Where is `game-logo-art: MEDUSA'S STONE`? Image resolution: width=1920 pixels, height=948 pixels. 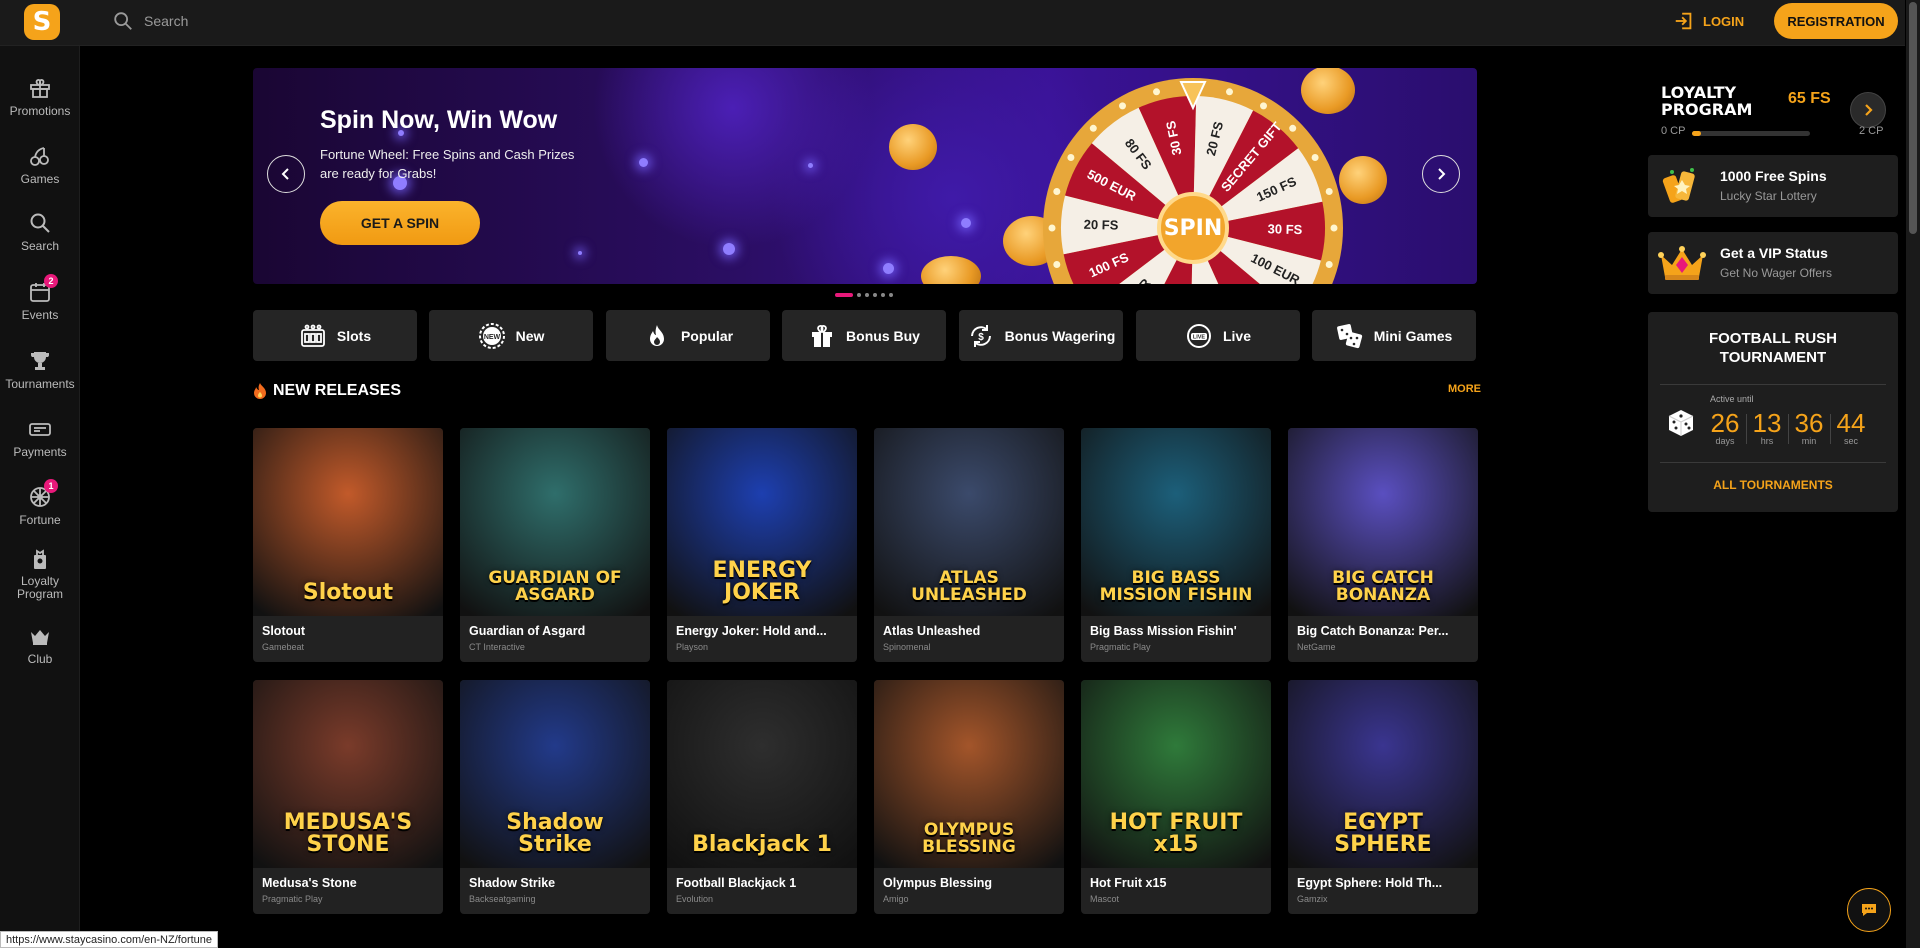 game-logo-art: MEDUSA'S STONE is located at coordinates (348, 833).